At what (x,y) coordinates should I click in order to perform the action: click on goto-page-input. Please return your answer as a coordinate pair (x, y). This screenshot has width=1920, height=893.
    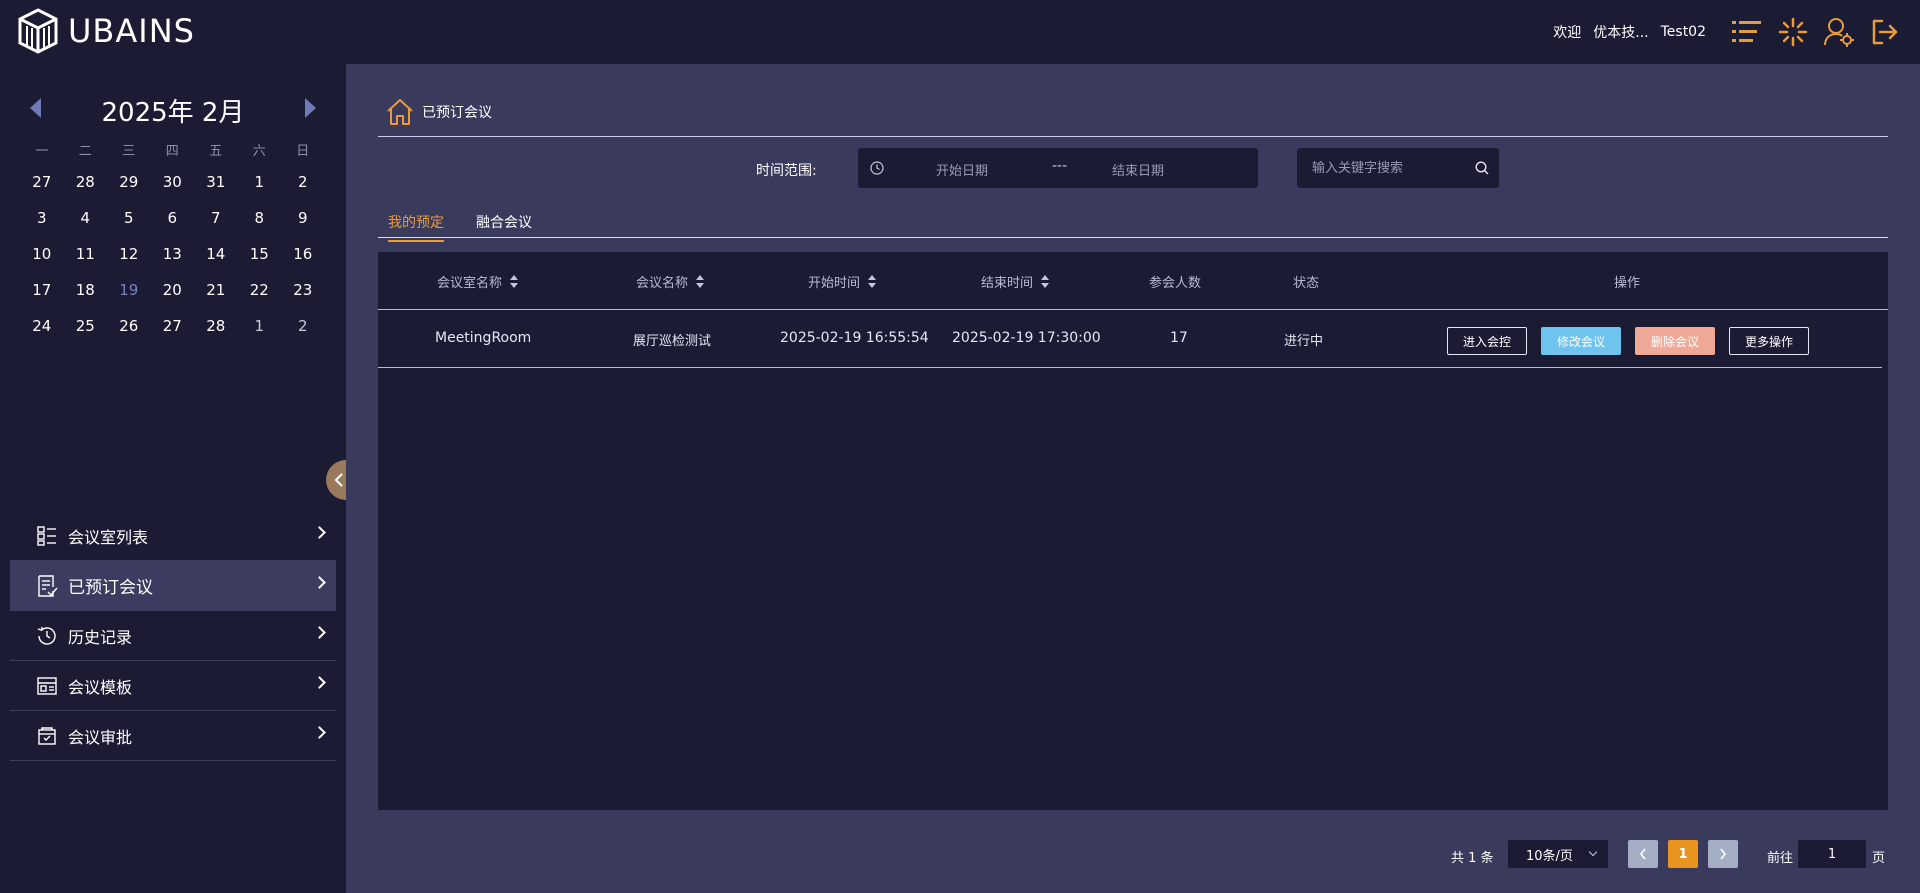
    Looking at the image, I should click on (1832, 854).